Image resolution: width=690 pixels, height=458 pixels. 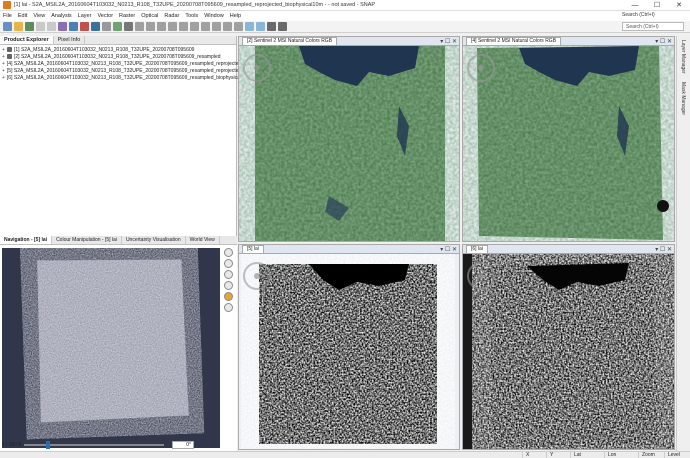 What do you see at coordinates (683, 98) in the screenshot?
I see `mask-manager-tab: Mask Manager` at bounding box center [683, 98].